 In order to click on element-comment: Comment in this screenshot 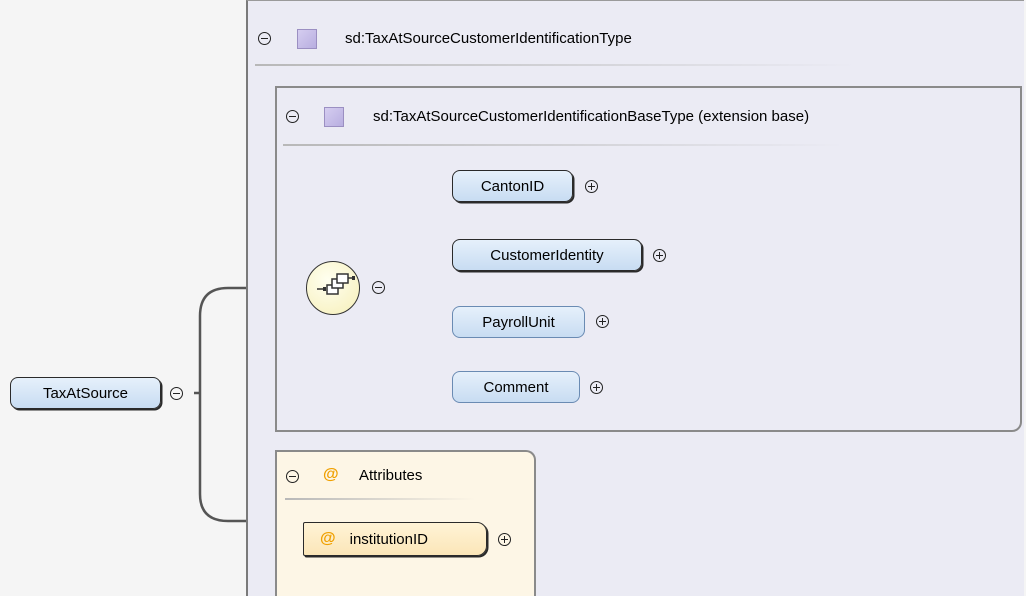, I will do `click(516, 387)`.